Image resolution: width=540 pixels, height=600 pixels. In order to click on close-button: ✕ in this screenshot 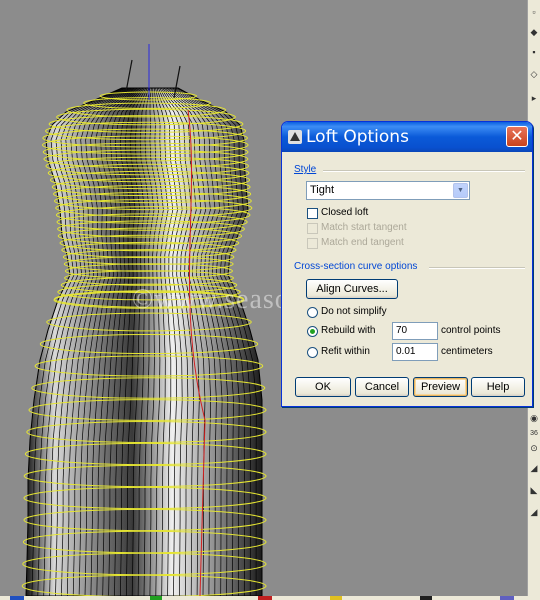, I will do `click(517, 136)`.